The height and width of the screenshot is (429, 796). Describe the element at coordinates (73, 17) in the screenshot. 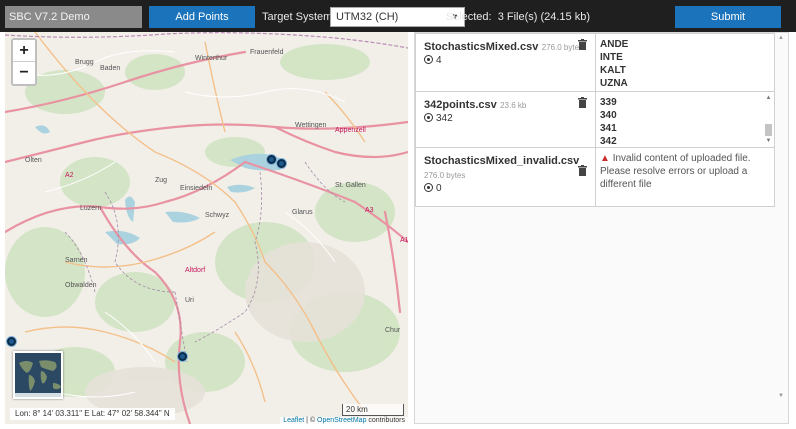

I see `app-title: SBC V7.2 Demo` at that location.